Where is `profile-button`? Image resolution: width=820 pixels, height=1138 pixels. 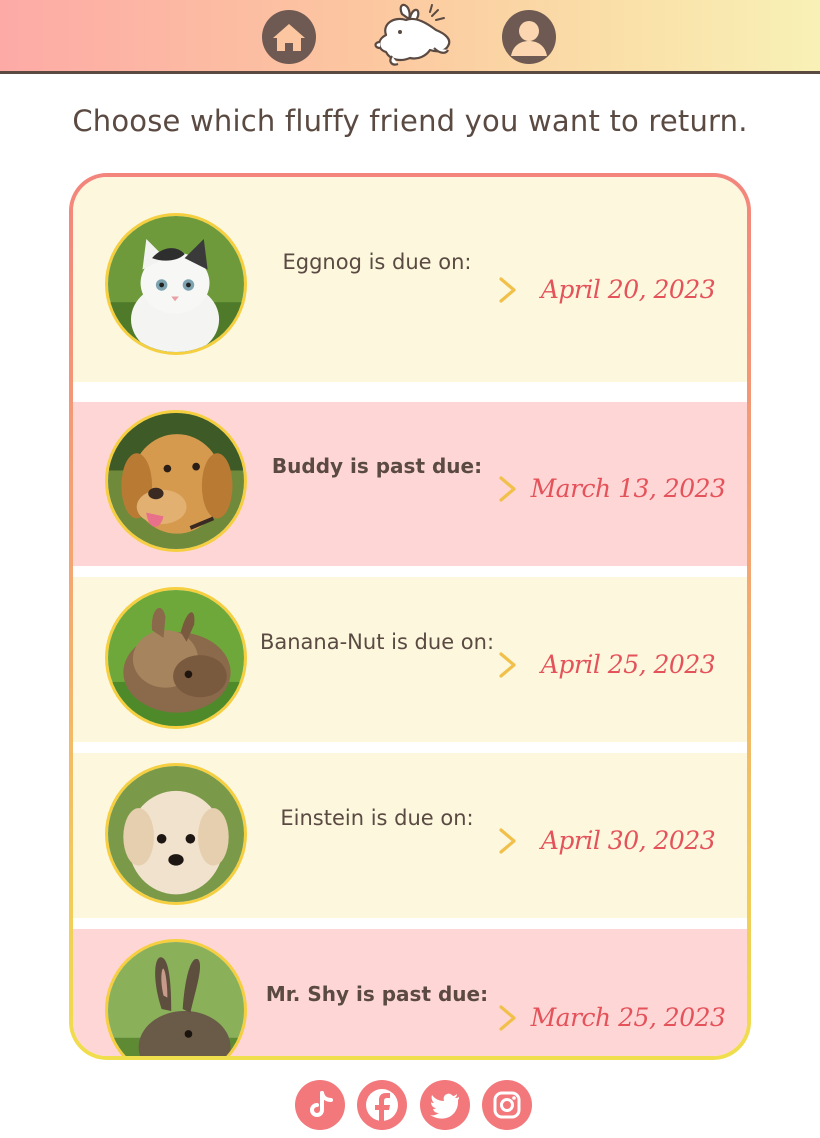
profile-button is located at coordinates (529, 37).